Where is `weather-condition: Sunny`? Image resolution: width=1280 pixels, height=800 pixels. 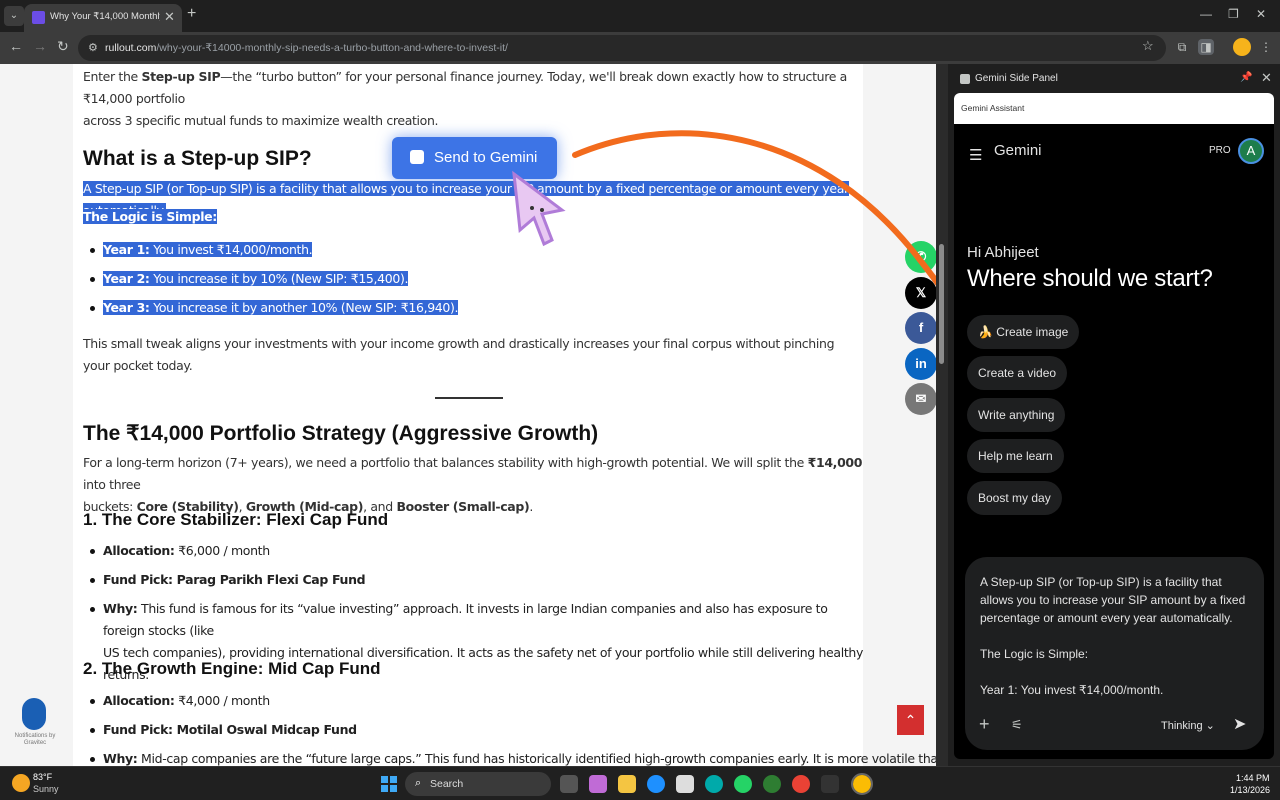 weather-condition: Sunny is located at coordinates (46, 789).